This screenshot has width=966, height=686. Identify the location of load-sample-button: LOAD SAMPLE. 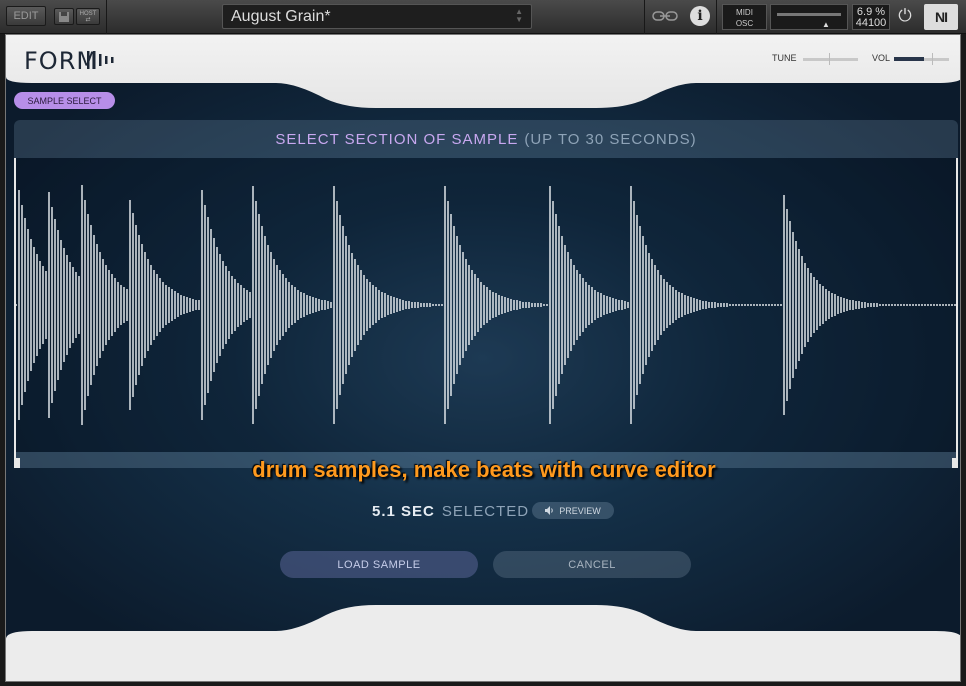
(379, 564).